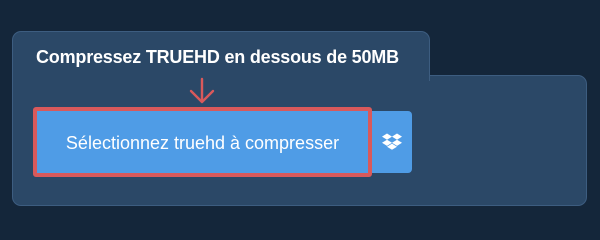 Image resolution: width=600 pixels, height=240 pixels. I want to click on arrow-down-icon, so click(202, 90).